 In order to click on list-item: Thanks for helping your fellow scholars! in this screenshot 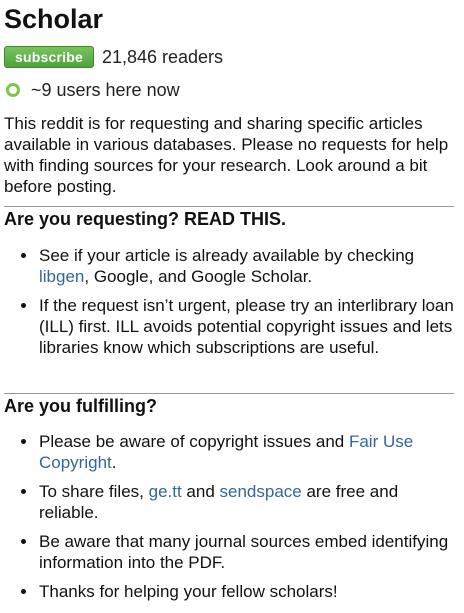, I will do `click(247, 591)`.